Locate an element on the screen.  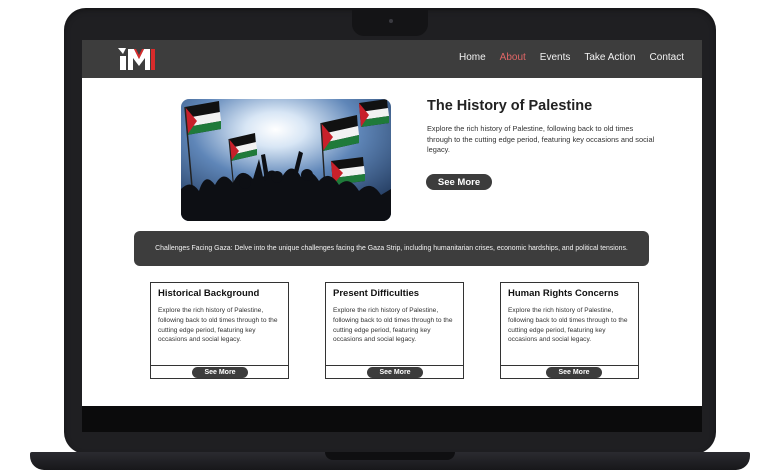
nav-about: About is located at coordinates (513, 57).